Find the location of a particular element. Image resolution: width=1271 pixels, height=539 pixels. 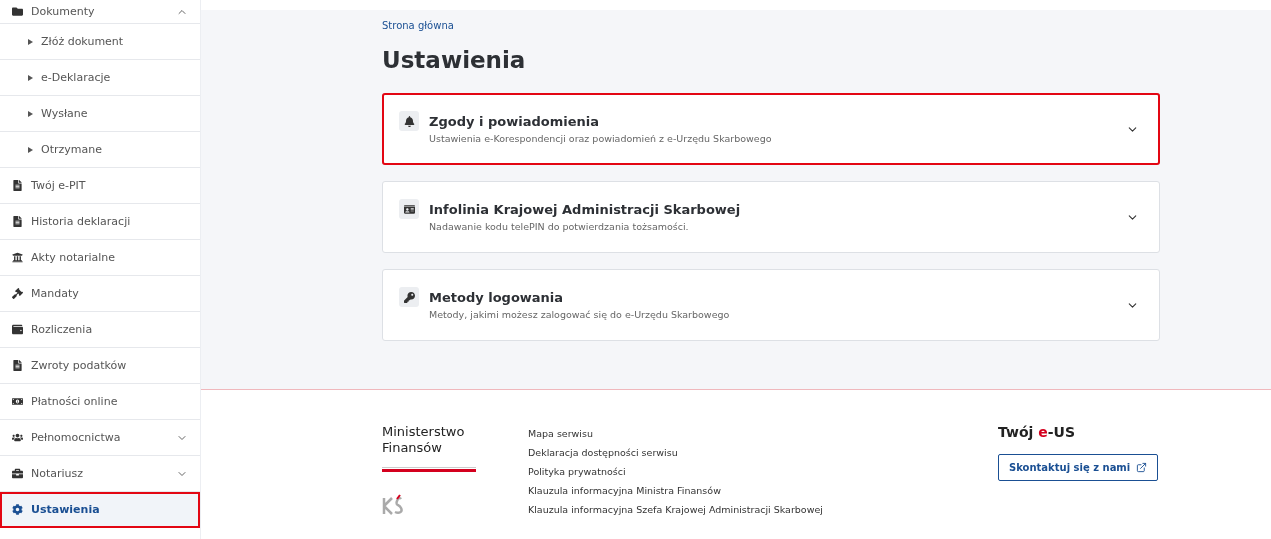

bell-icon is located at coordinates (409, 121).